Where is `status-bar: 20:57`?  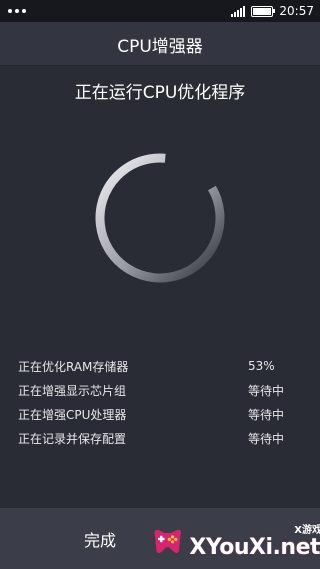 status-bar: 20:57 is located at coordinates (160, 11).